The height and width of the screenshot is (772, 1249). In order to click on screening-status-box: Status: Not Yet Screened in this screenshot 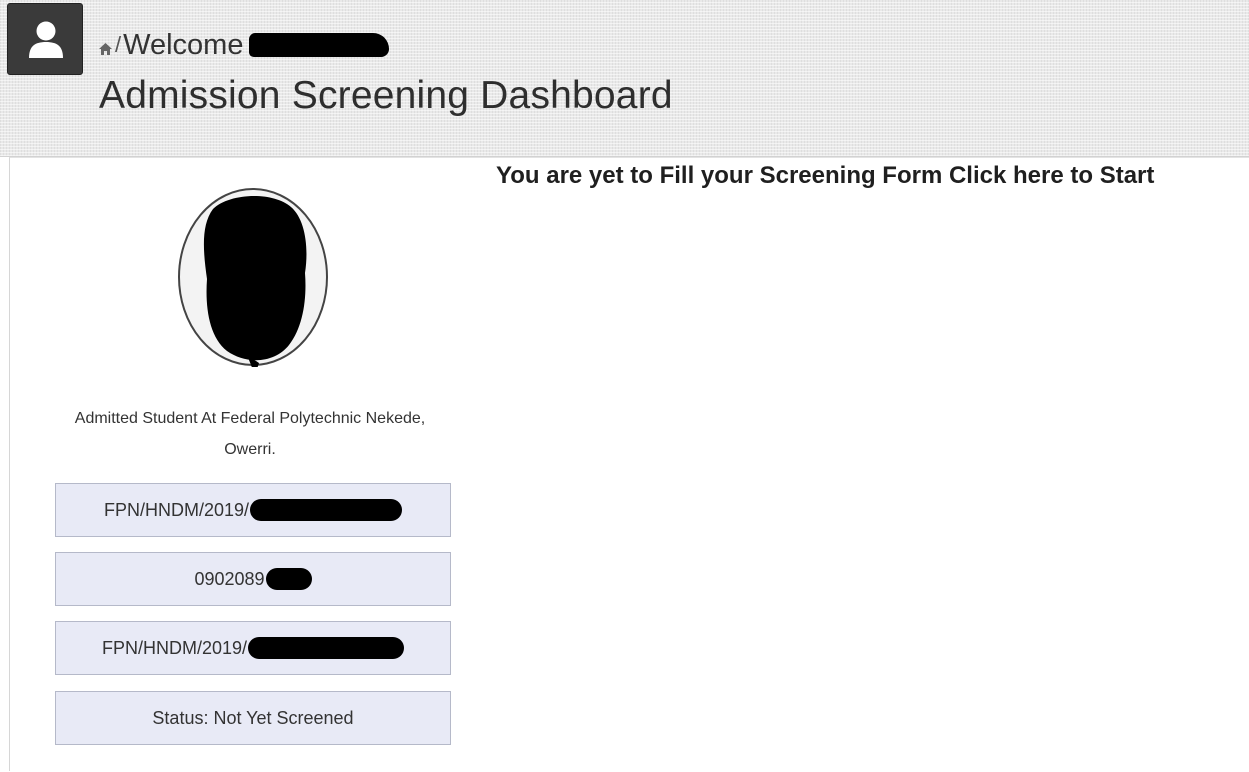, I will do `click(253, 718)`.